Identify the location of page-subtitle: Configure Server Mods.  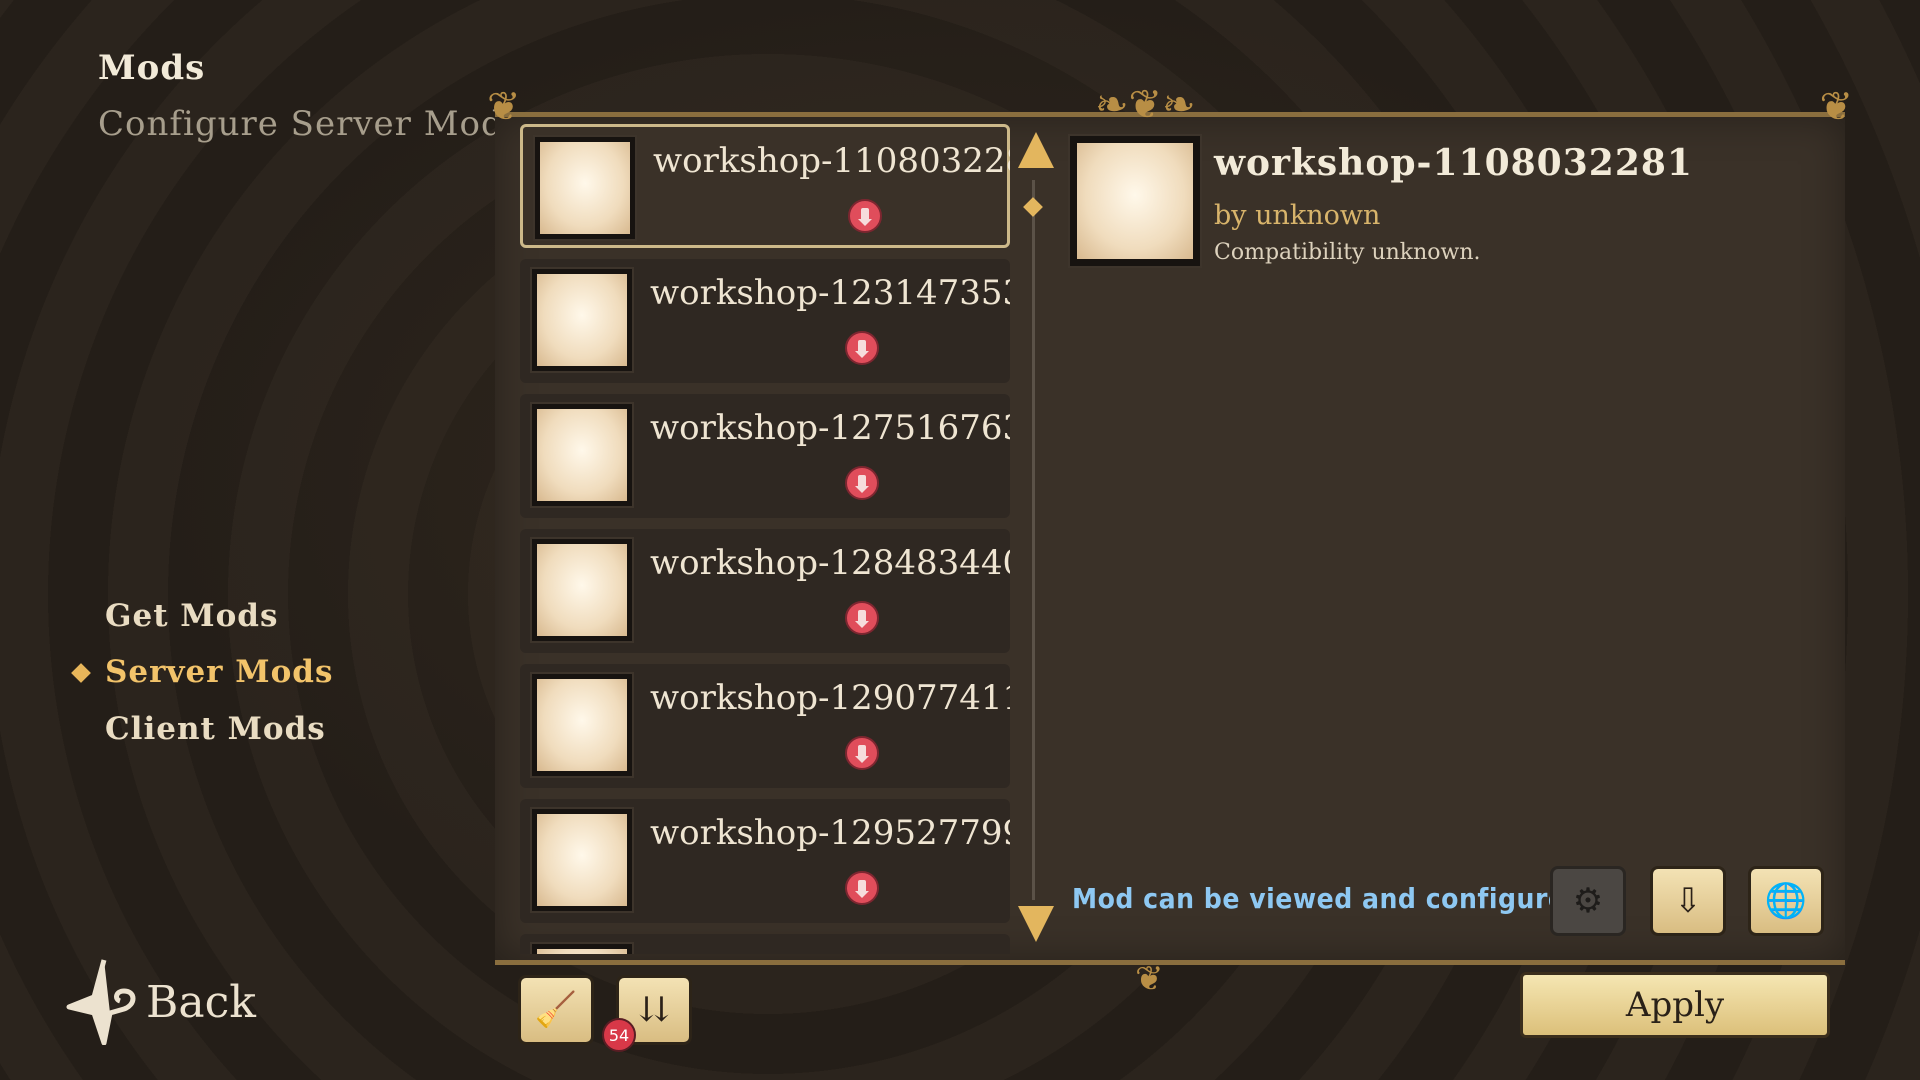
(310, 124).